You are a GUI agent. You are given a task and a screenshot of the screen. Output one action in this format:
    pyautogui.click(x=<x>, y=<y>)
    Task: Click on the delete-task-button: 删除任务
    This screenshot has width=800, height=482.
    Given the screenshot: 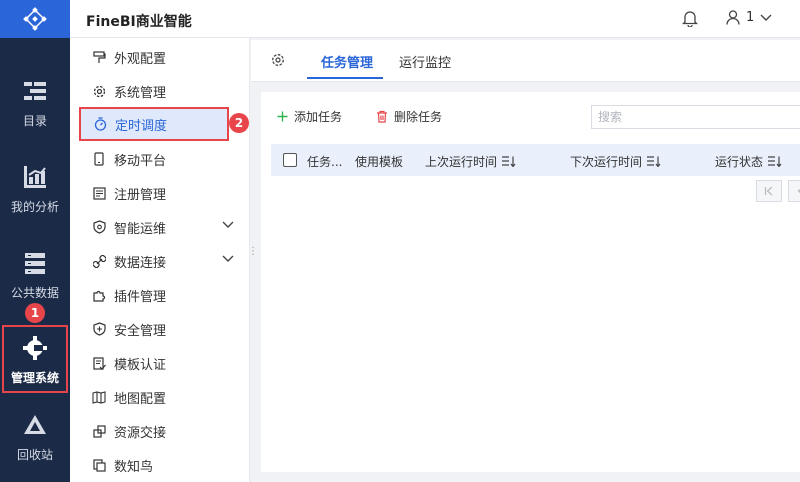 What is the action you would take?
    pyautogui.click(x=409, y=116)
    